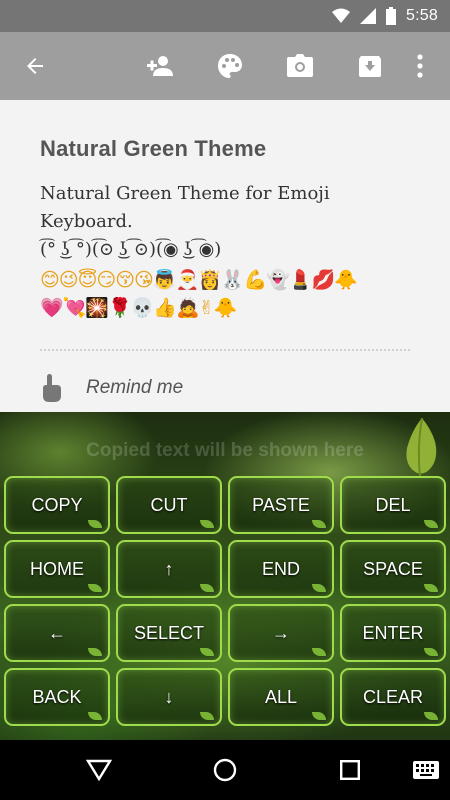  I want to click on arrow-back-icon, so click(35, 66).